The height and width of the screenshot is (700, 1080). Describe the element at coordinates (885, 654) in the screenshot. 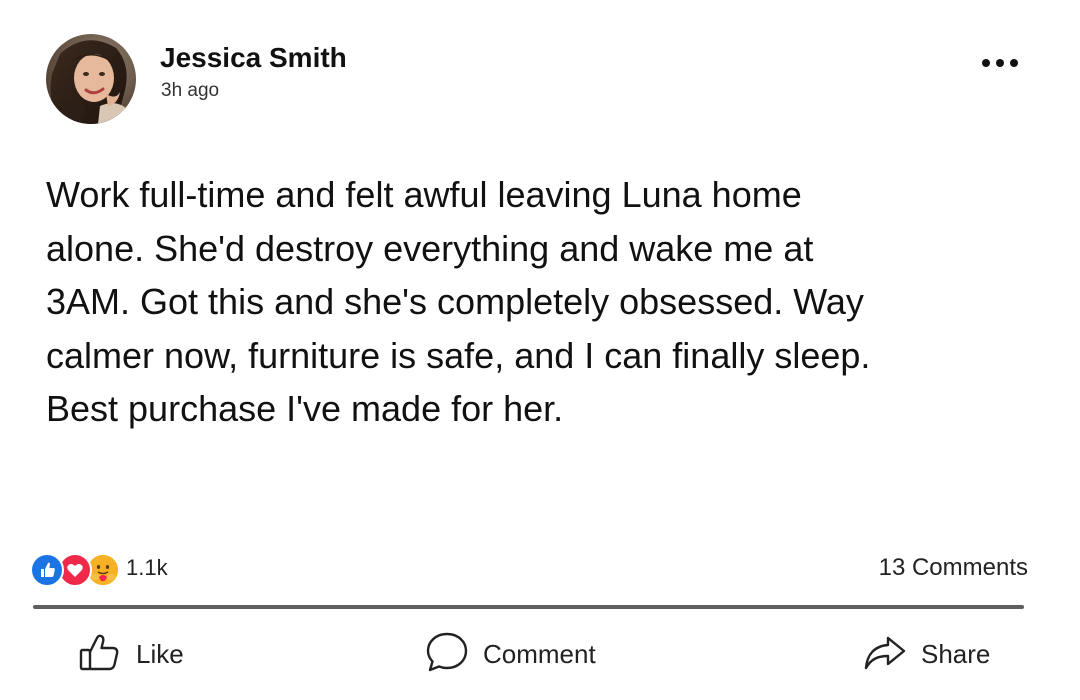

I see `share-arrow-icon` at that location.